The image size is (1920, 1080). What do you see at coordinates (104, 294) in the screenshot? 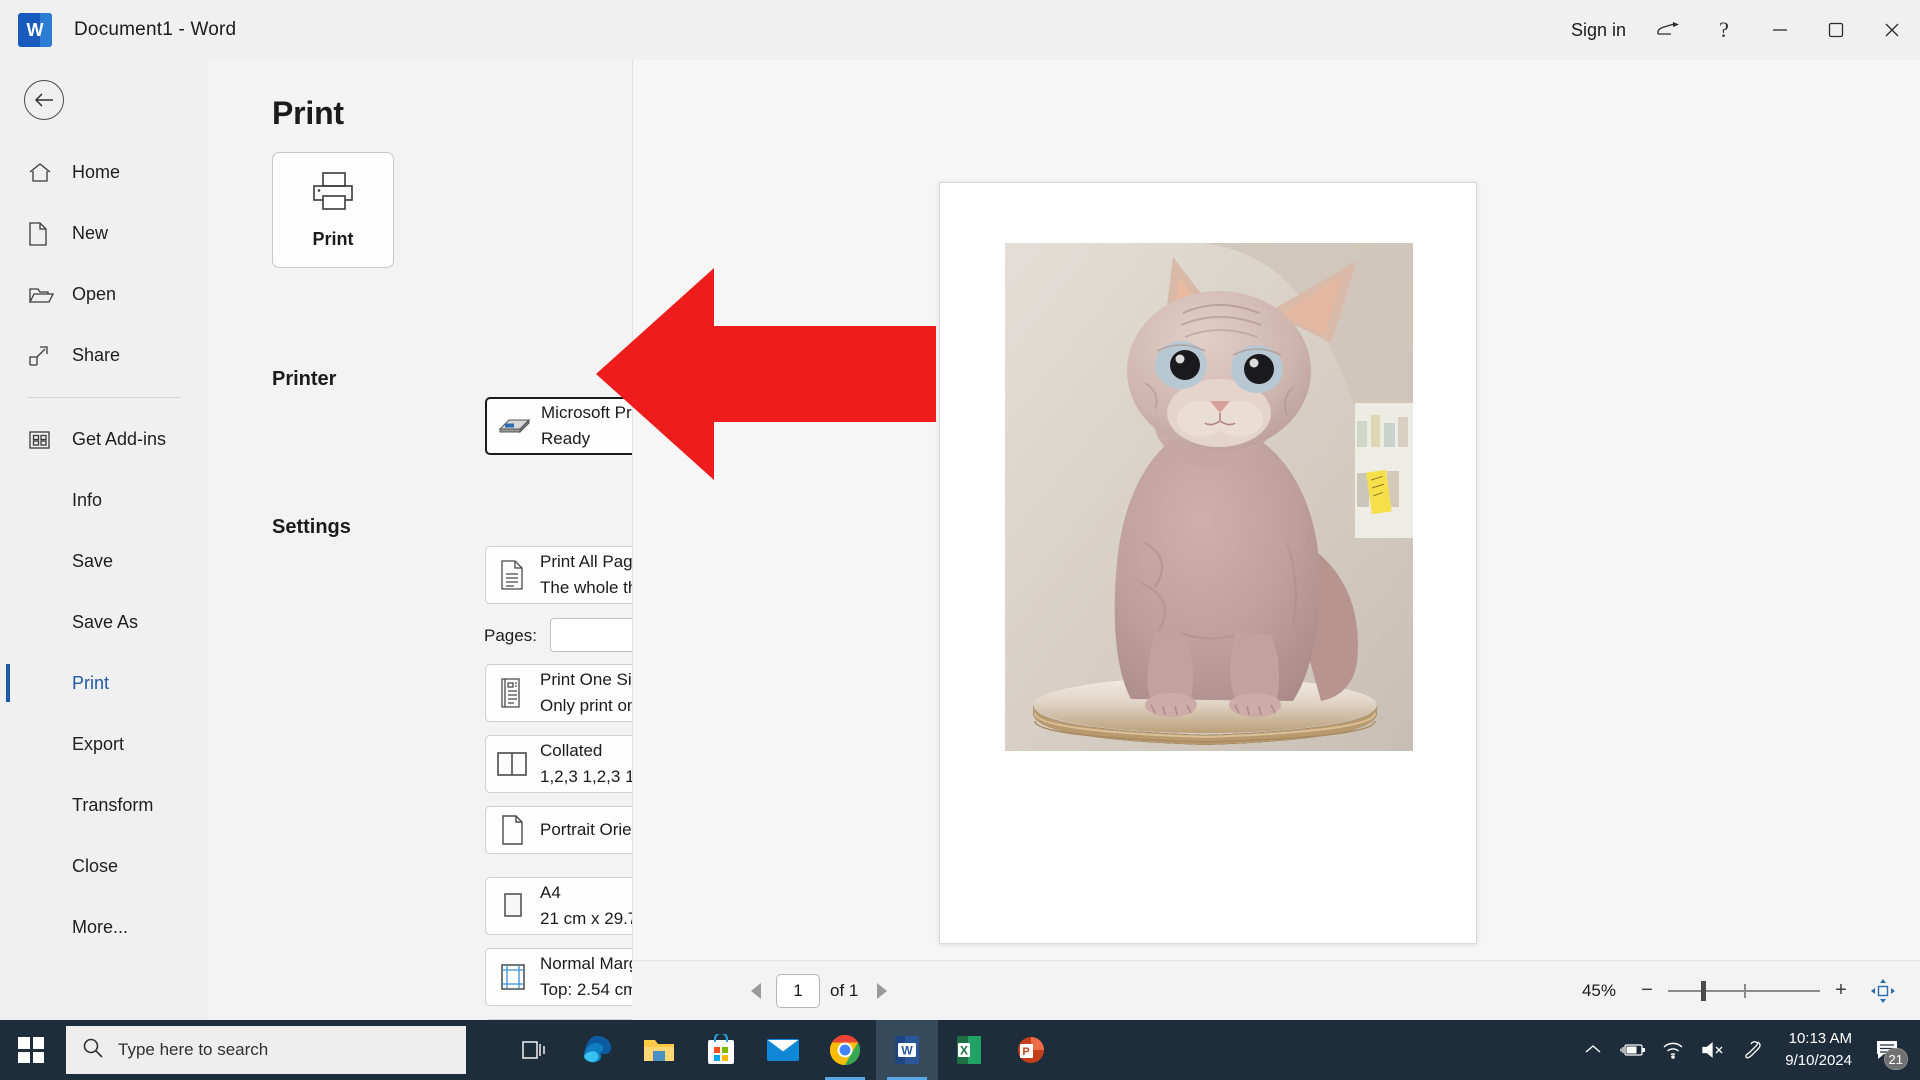
I see `sidebar-item-open: Open` at bounding box center [104, 294].